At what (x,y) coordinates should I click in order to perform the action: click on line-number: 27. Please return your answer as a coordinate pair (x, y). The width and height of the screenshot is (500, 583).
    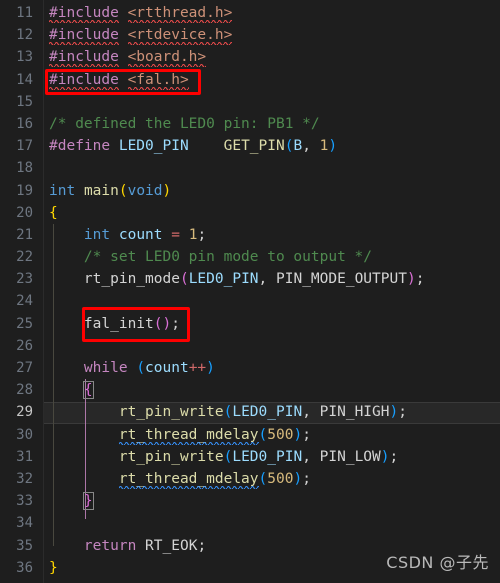
    Looking at the image, I should click on (24, 368).